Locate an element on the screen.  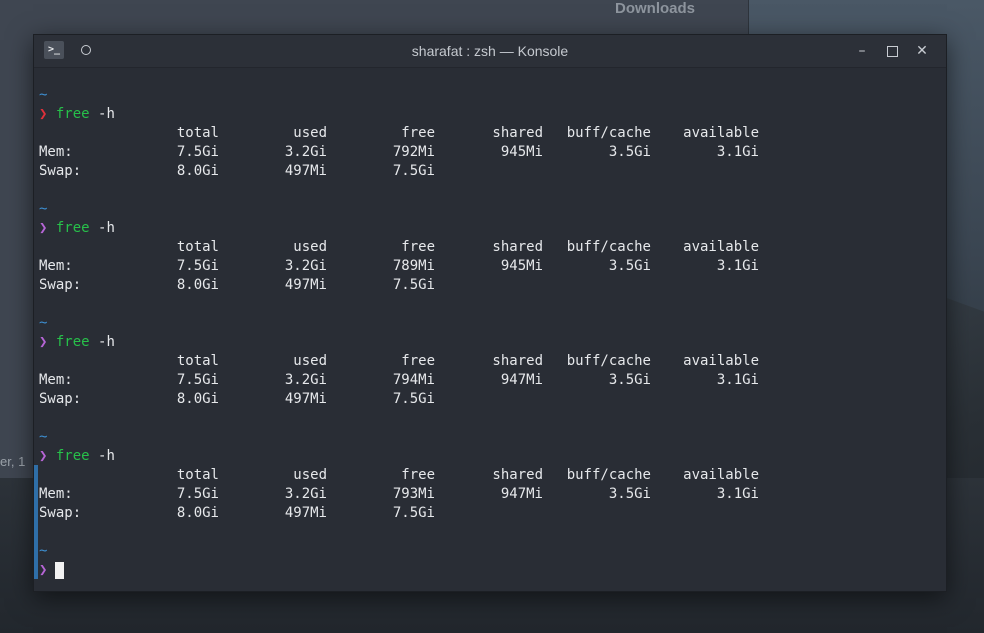
mem-row-cell: 792Mi is located at coordinates (413, 152).